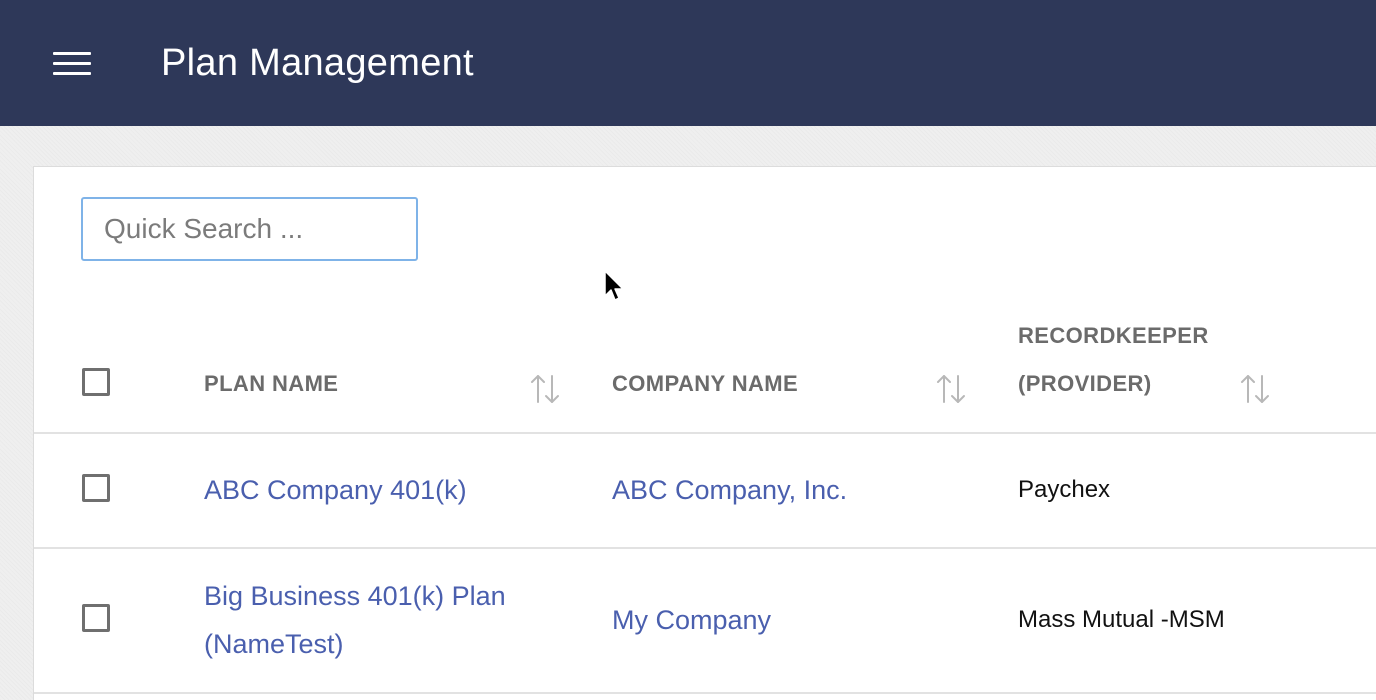 The width and height of the screenshot is (1376, 700). Describe the element at coordinates (355, 596) in the screenshot. I see `plan-name-link: Big Business 401(k) Plan` at that location.